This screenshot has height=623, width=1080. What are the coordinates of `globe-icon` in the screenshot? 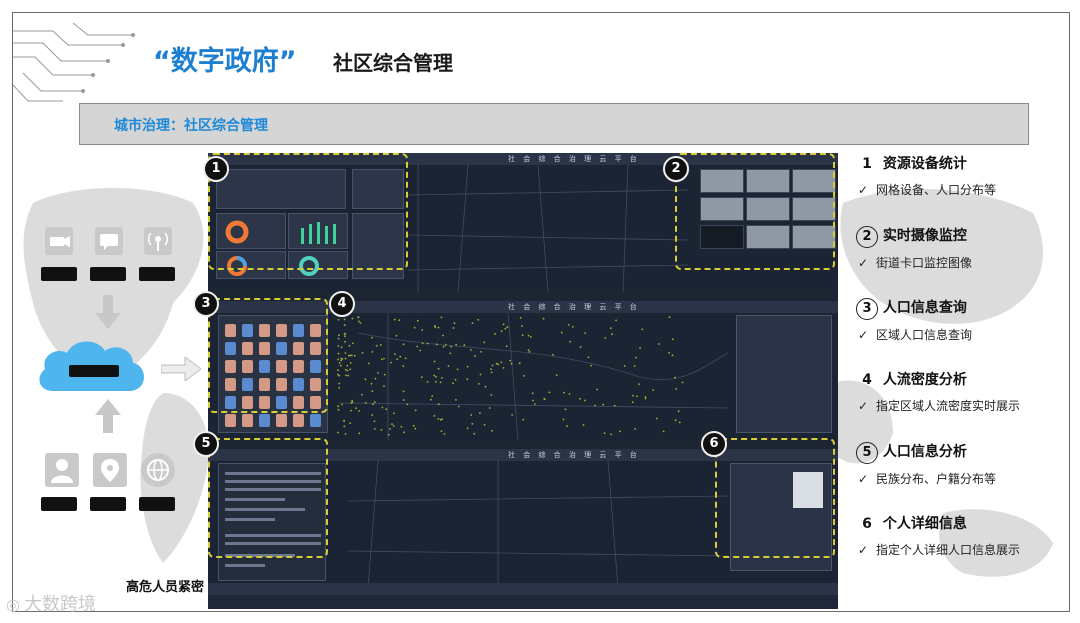 It's located at (158, 470).